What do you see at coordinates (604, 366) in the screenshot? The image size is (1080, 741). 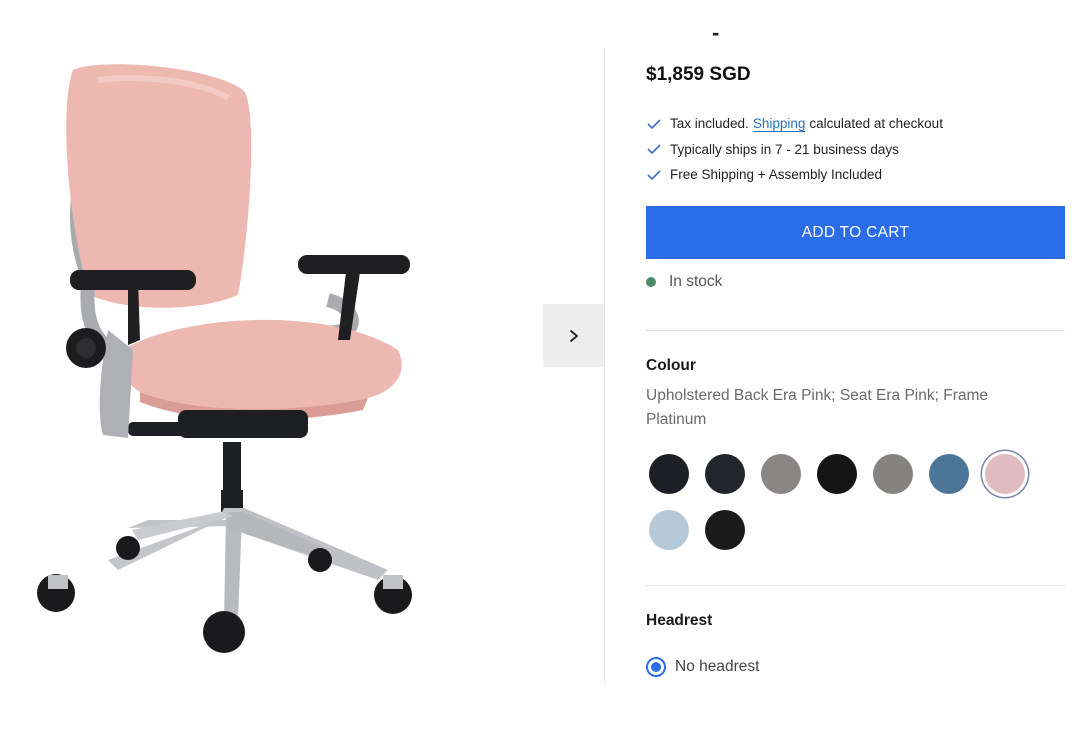 I see `divider-vertical` at bounding box center [604, 366].